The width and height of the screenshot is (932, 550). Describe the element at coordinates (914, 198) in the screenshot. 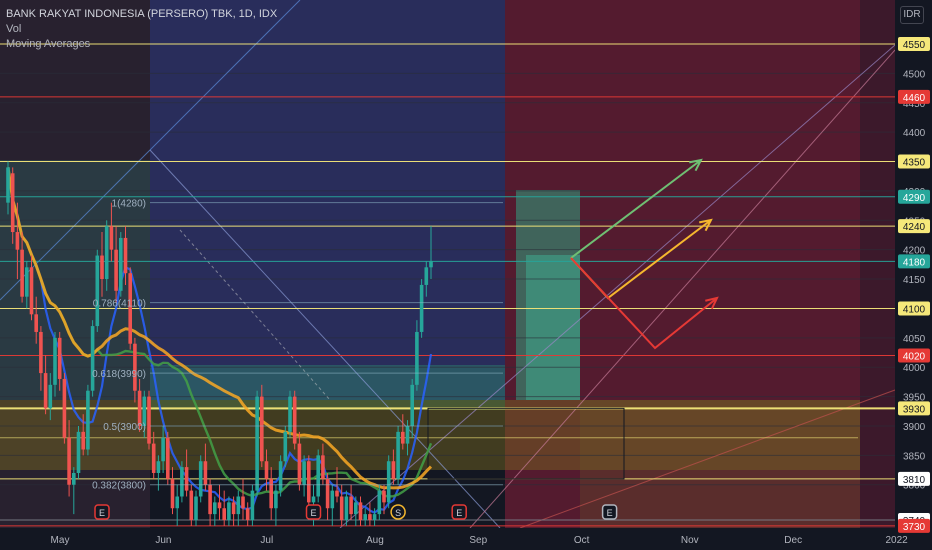

I see `level-price-label: 4290` at that location.